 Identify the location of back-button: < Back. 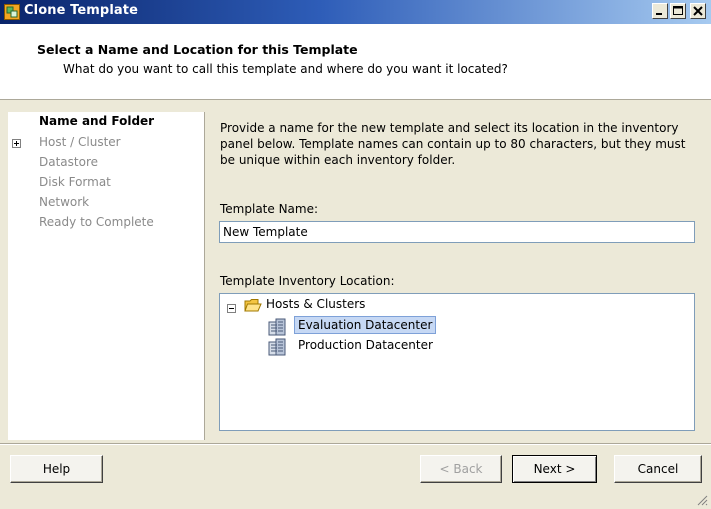
(461, 469).